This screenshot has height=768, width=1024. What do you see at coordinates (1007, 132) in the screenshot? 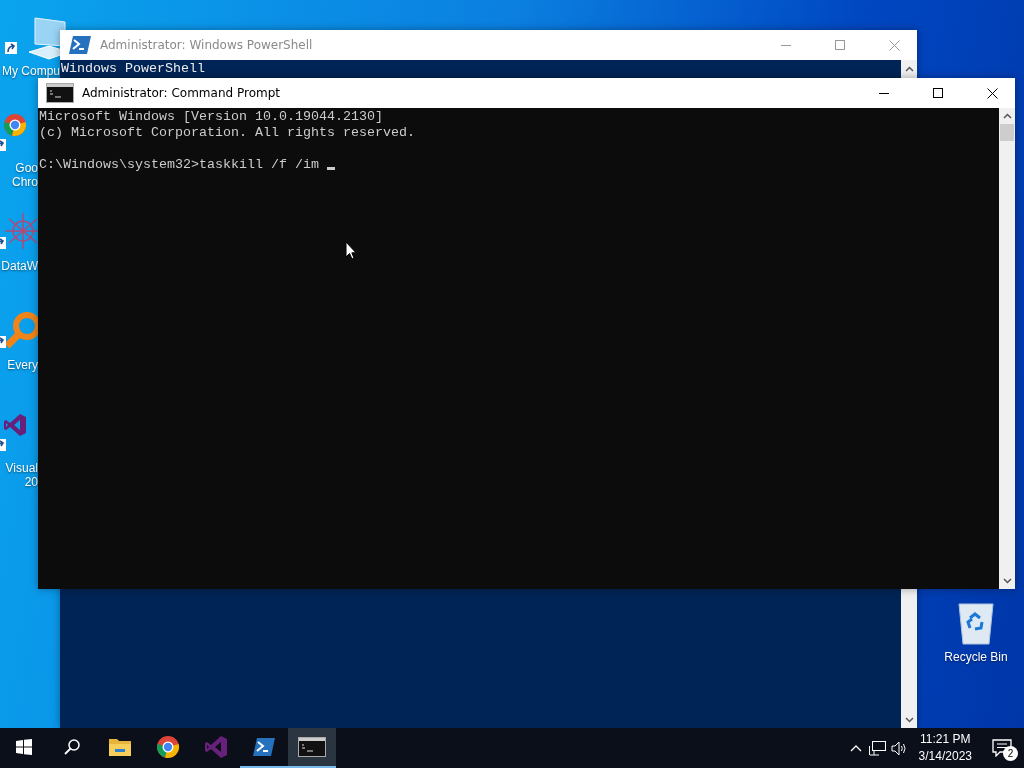
I see `scroll-thumb` at bounding box center [1007, 132].